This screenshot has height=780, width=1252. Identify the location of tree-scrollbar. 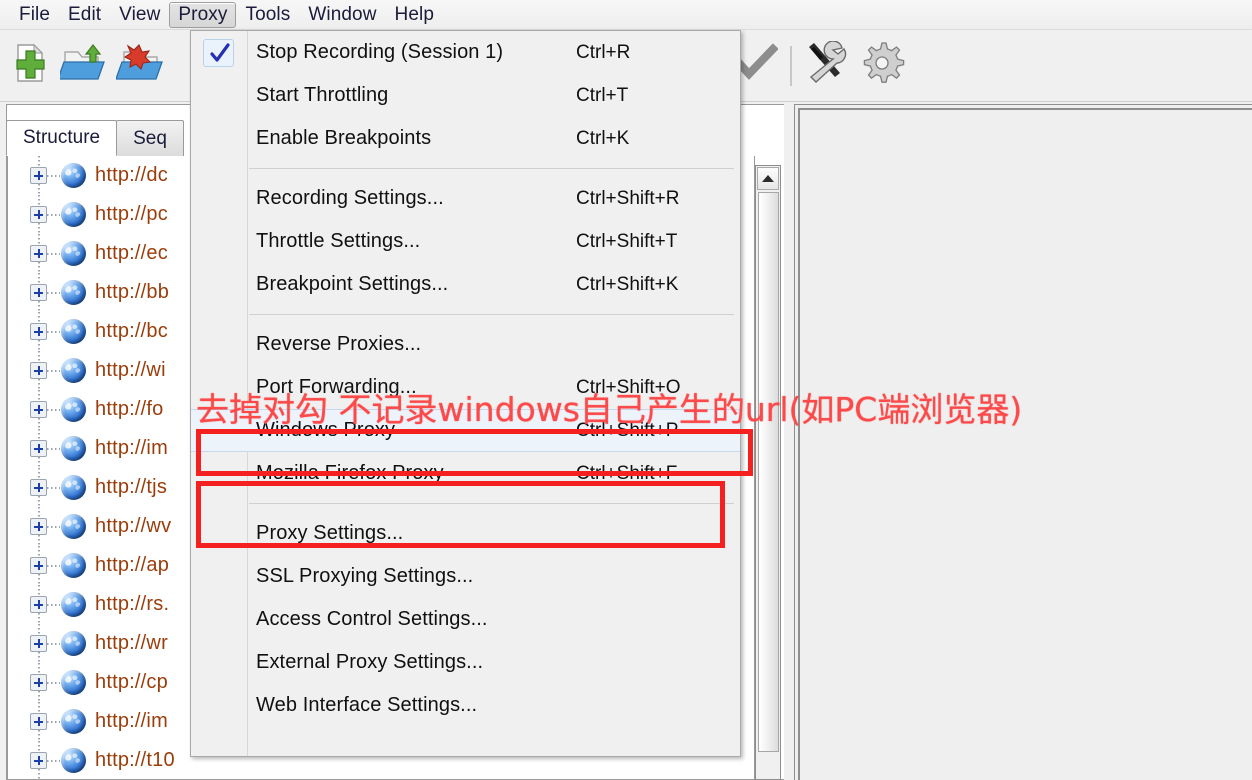
(768, 472).